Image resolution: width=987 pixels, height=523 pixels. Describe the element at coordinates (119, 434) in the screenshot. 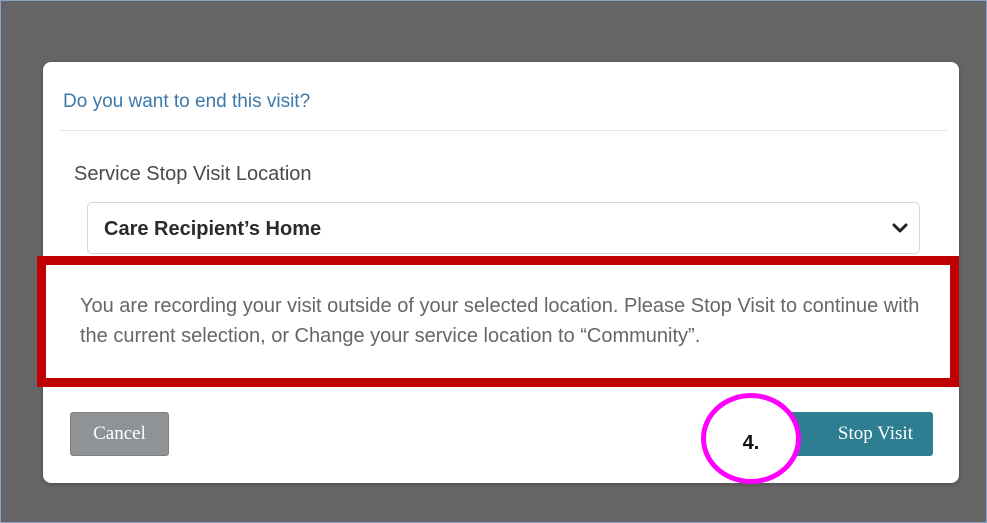

I see `cancel-button: Cancel` at that location.